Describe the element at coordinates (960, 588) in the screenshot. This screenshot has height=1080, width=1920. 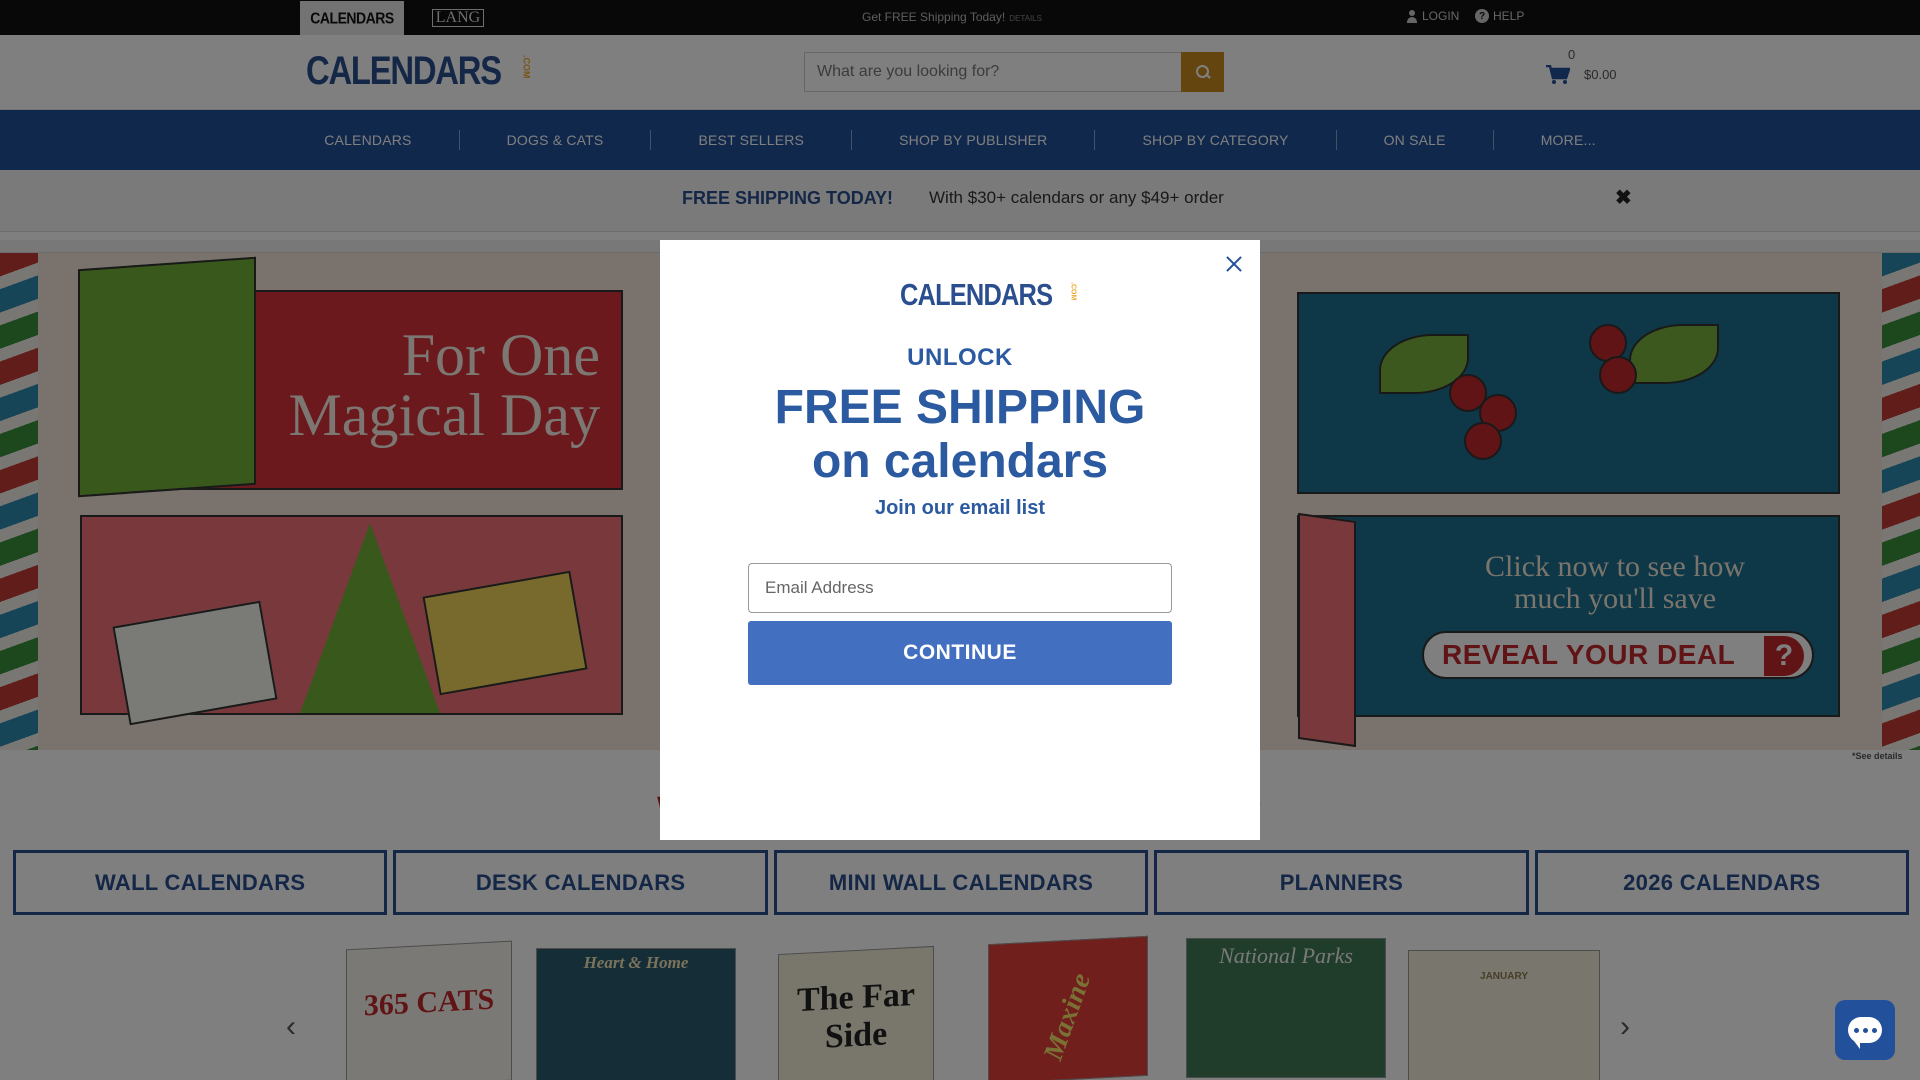
I see `email-field` at that location.